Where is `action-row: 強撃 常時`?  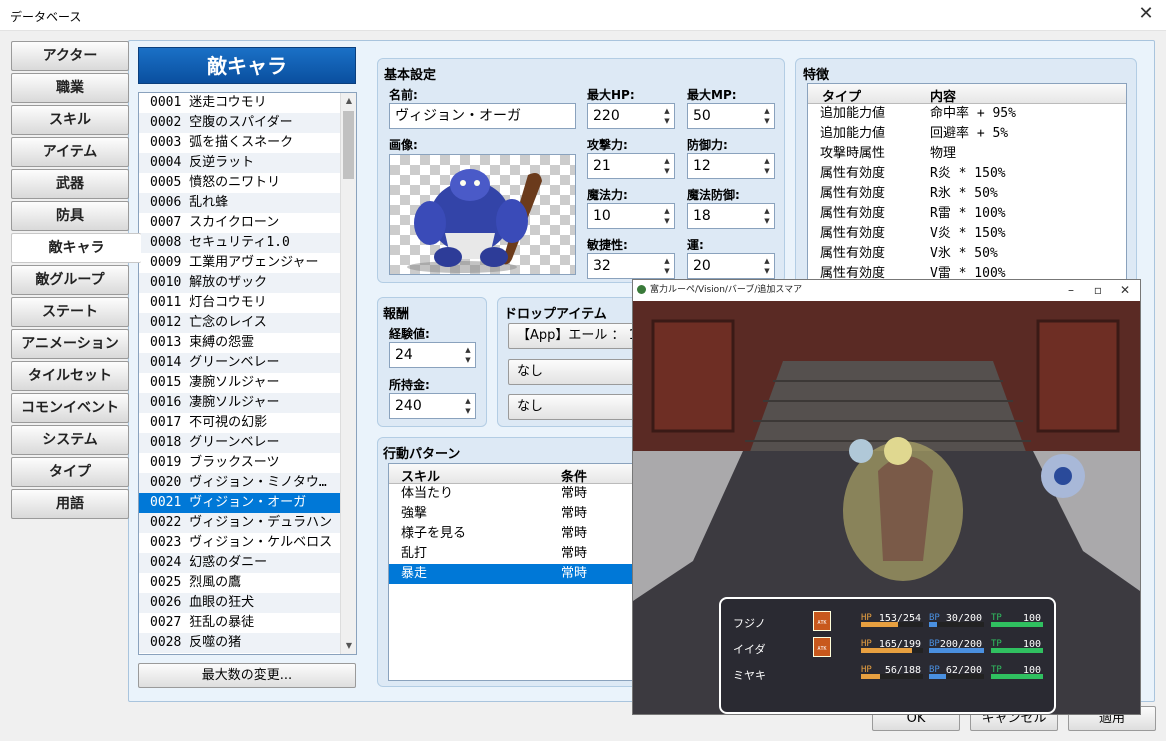
action-row: 強撃 常時 is located at coordinates (518, 514).